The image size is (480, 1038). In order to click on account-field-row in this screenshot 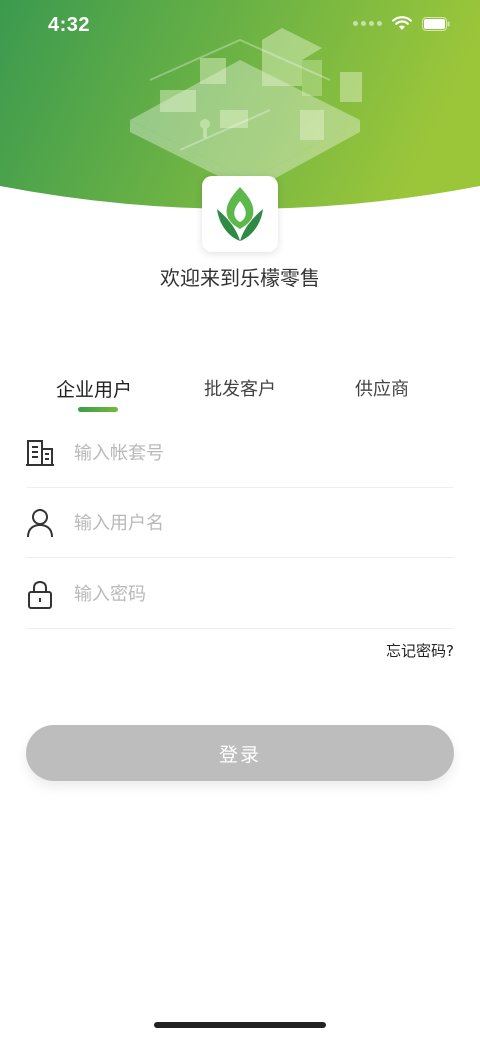, I will do `click(240, 453)`.